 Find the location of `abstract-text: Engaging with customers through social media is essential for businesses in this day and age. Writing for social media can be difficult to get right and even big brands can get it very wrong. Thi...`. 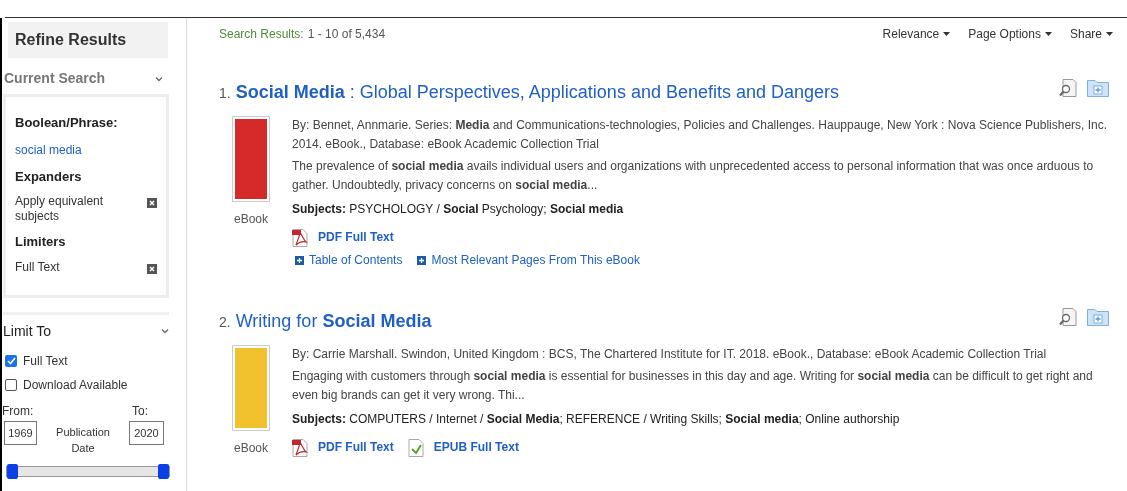

abstract-text: Engaging with customers through social media is essential for businesses in this day and age. Writing for social media can be difficult to get right and even big brands can get it very wrong. Thi... is located at coordinates (693, 386).